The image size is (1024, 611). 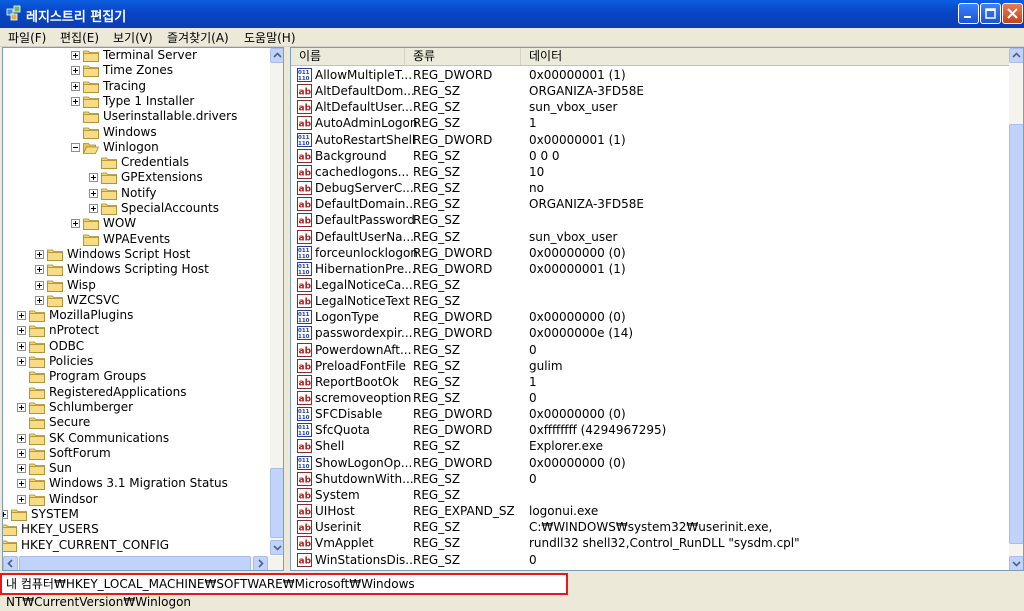 What do you see at coordinates (647, 156) in the screenshot?
I see `list-row: ab Background REG_SZ 0 0 0` at bounding box center [647, 156].